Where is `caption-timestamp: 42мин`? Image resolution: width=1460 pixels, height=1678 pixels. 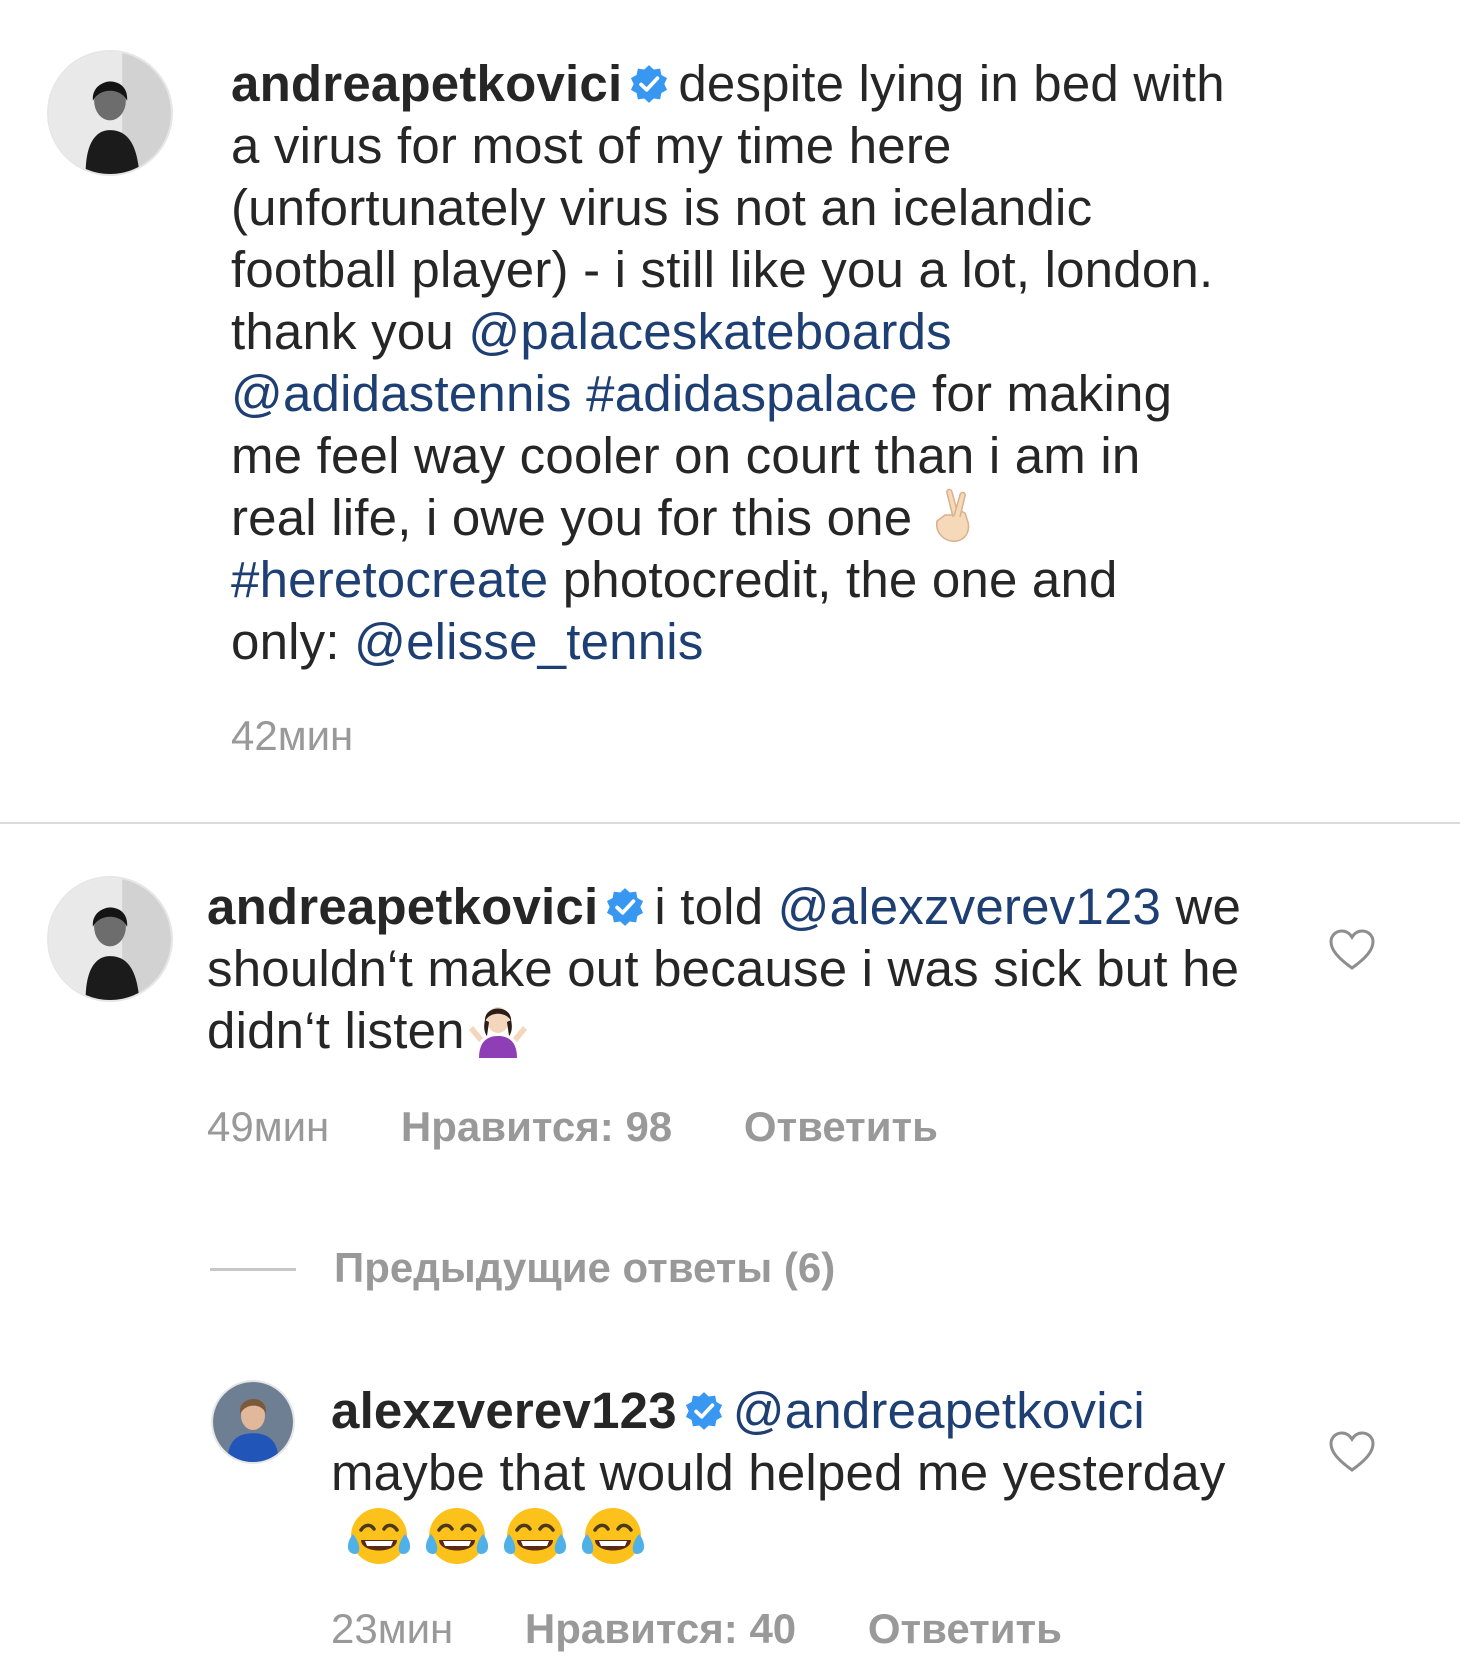
caption-timestamp: 42мин is located at coordinates (292, 735).